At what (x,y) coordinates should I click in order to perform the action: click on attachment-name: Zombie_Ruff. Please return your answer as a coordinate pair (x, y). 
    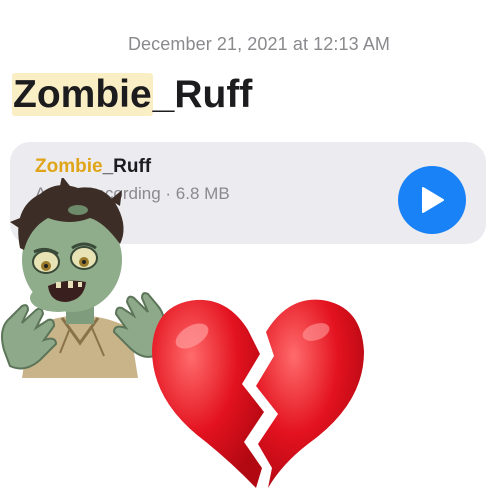
    Looking at the image, I should click on (93, 167).